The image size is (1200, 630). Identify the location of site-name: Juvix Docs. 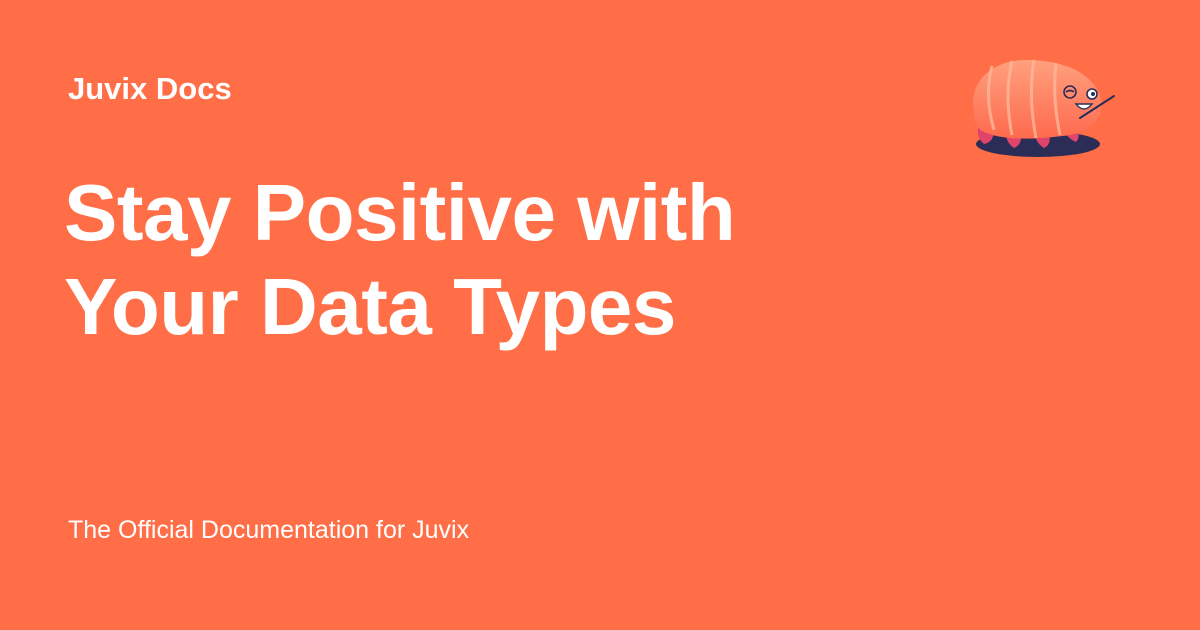
(150, 88).